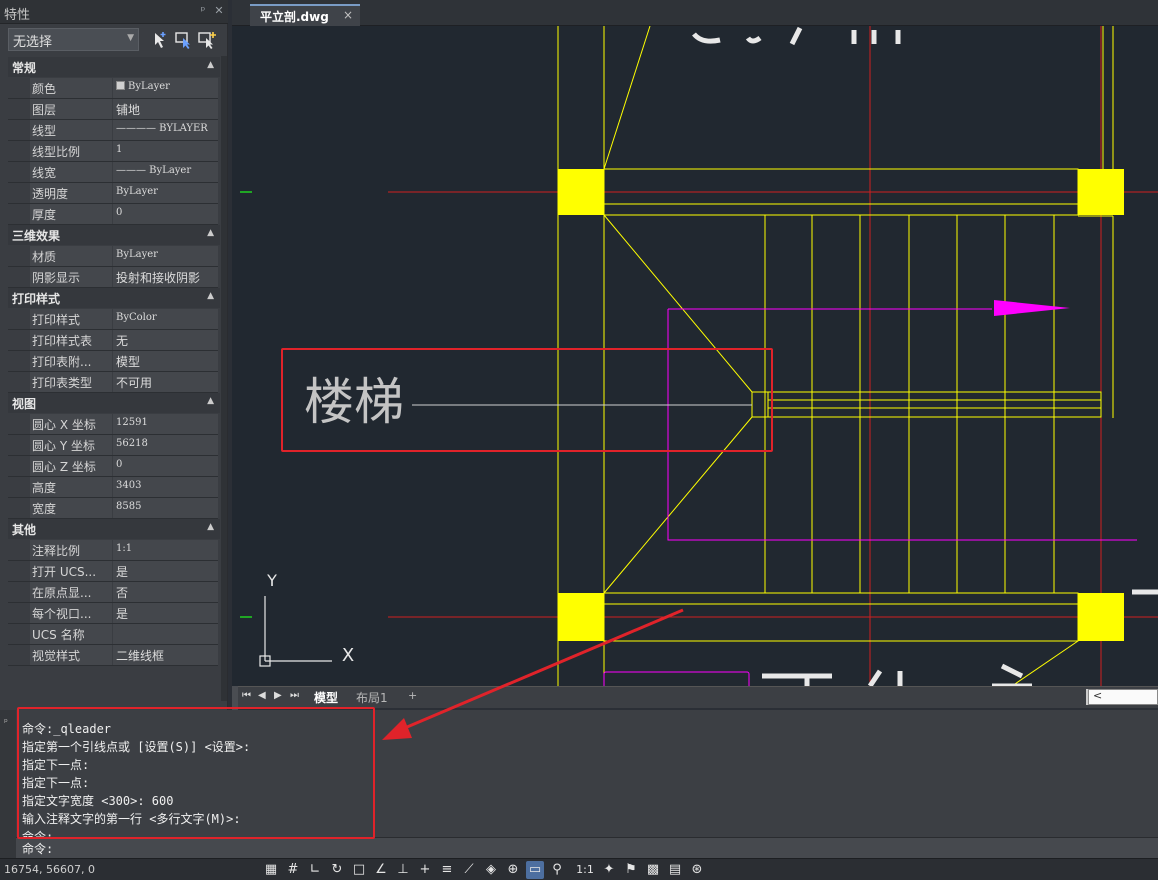 The height and width of the screenshot is (880, 1158). Describe the element at coordinates (469, 870) in the screenshot. I see `transparency-icon: ⟋` at that location.